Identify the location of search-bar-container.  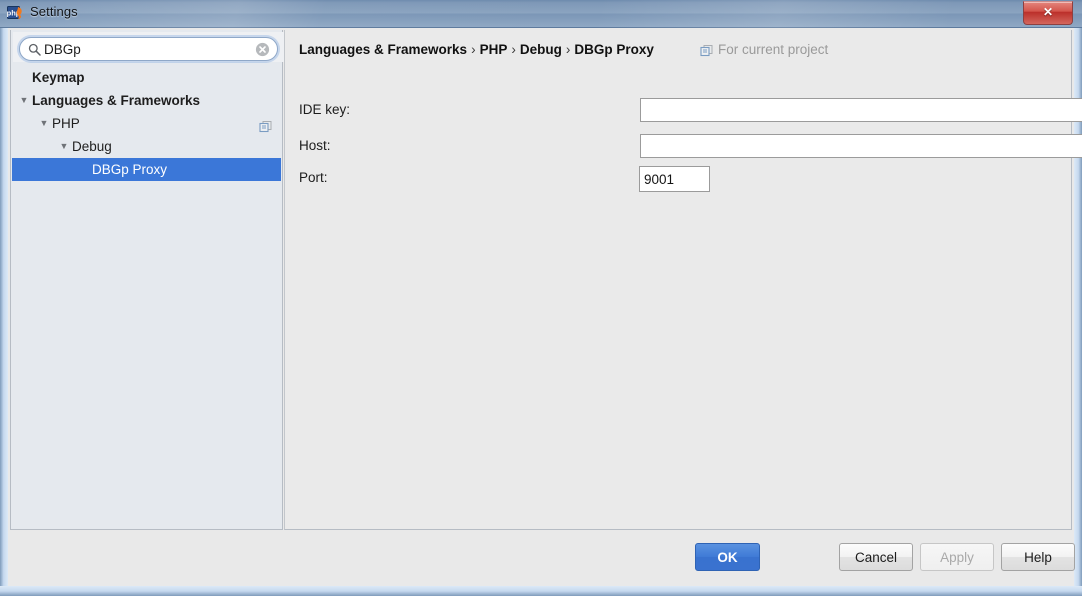
(148, 47).